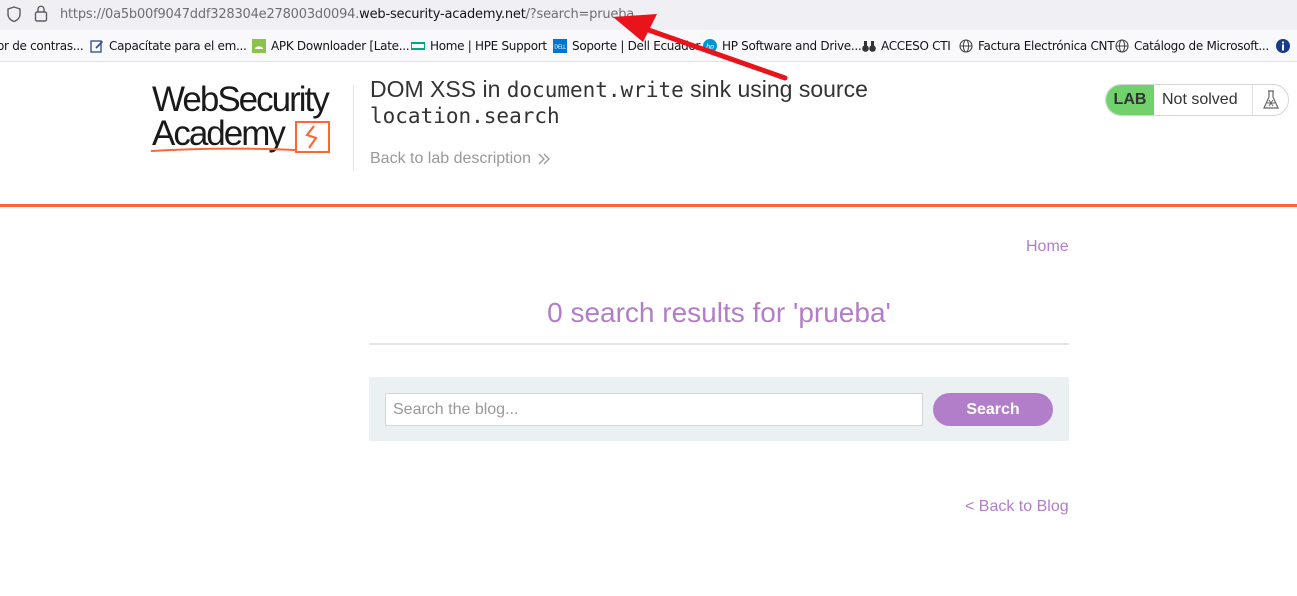  I want to click on hp-icon: hp, so click(710, 46).